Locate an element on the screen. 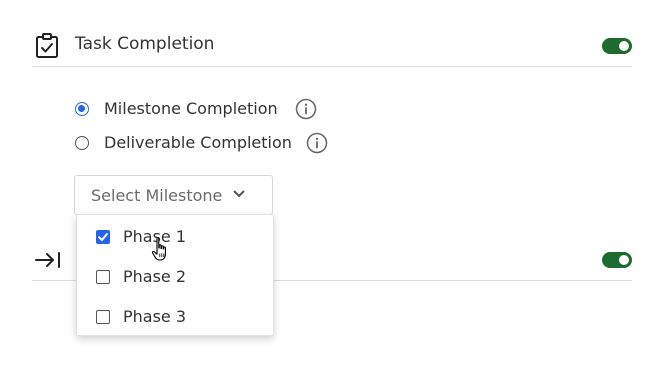 Image resolution: width=665 pixels, height=376 pixels. task-completion-header: Task Completion is located at coordinates (332, 44).